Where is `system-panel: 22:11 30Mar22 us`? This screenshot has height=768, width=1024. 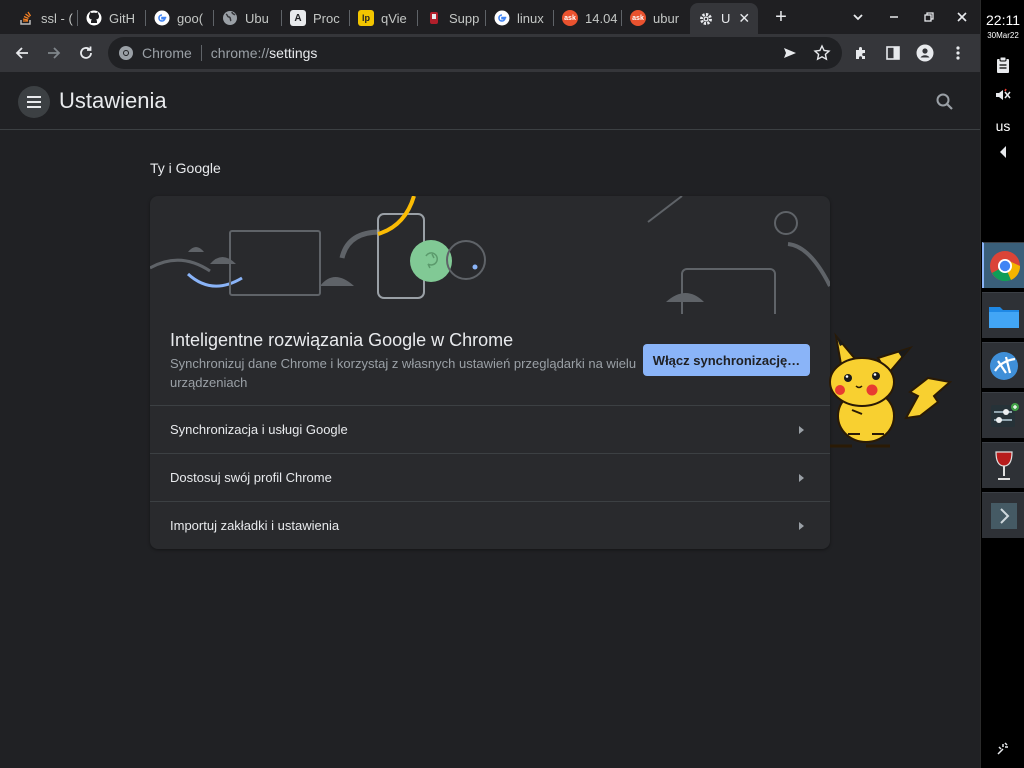 system-panel: 22:11 30Mar22 us is located at coordinates (1002, 384).